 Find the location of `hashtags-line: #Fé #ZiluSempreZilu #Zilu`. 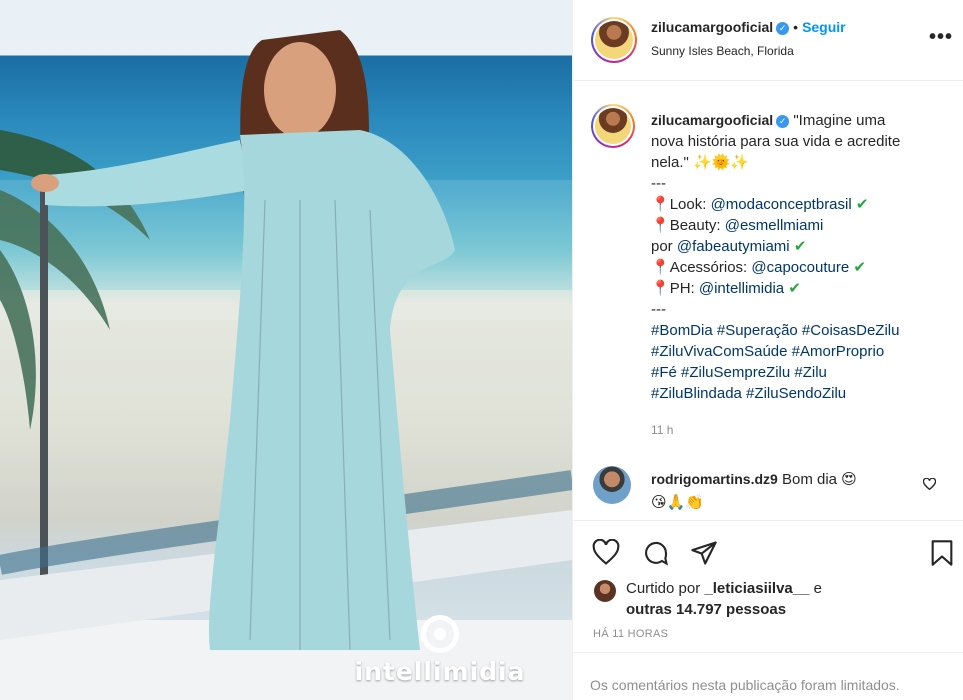

hashtags-line: #Fé #ZiluSempreZilu #Zilu is located at coordinates (801, 372).